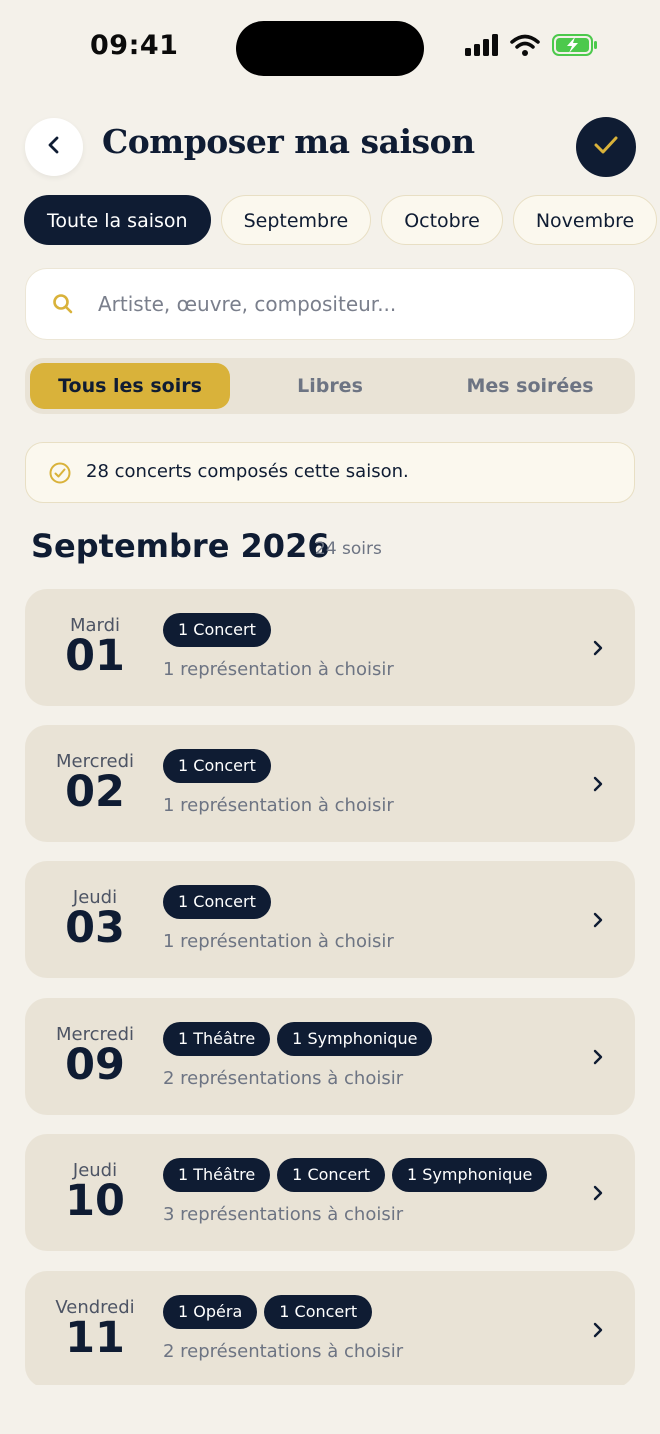 The width and height of the screenshot is (660, 1434). I want to click on day-number: 09, so click(95, 1065).